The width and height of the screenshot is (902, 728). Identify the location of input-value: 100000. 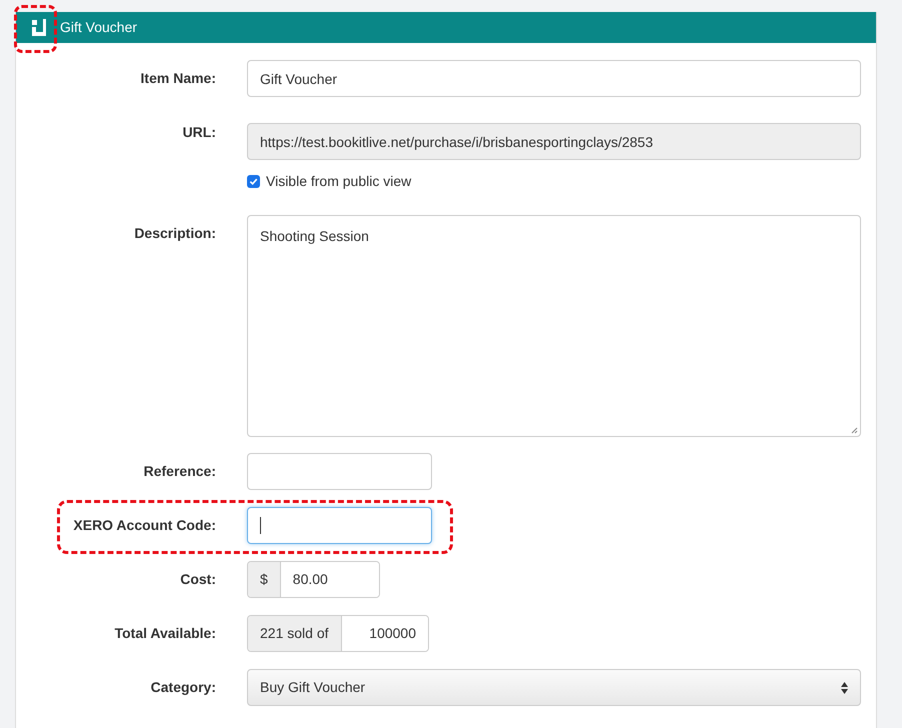
(385, 633).